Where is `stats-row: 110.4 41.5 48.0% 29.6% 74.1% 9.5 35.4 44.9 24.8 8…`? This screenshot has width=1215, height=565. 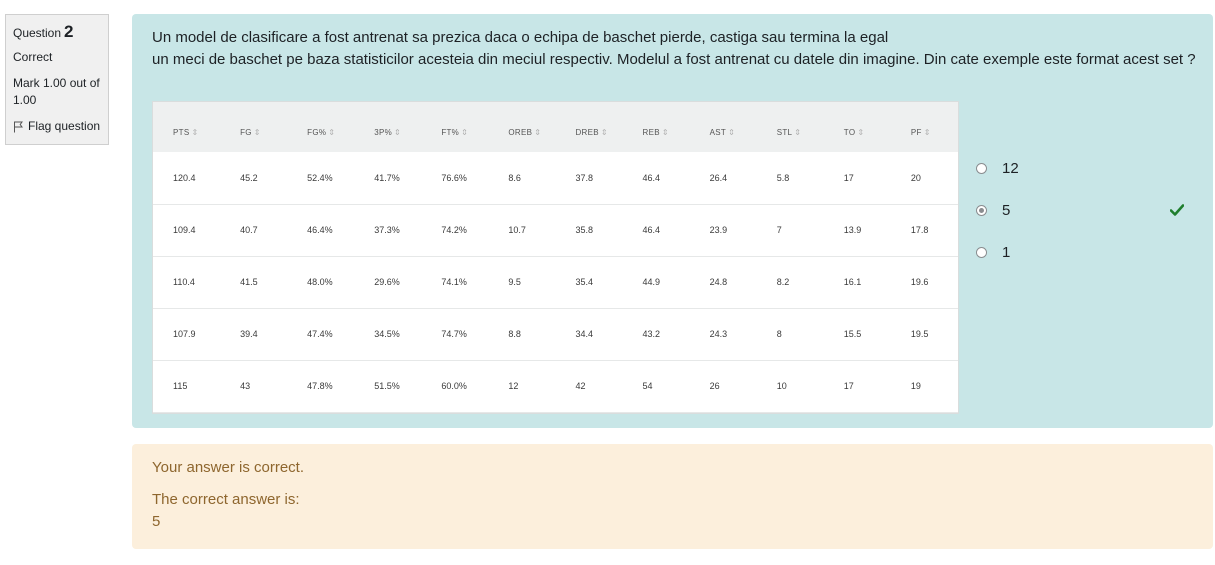
stats-row: 110.4 41.5 48.0% 29.6% 74.1% 9.5 35.4 44.9 24.8 8… is located at coordinates (555, 282).